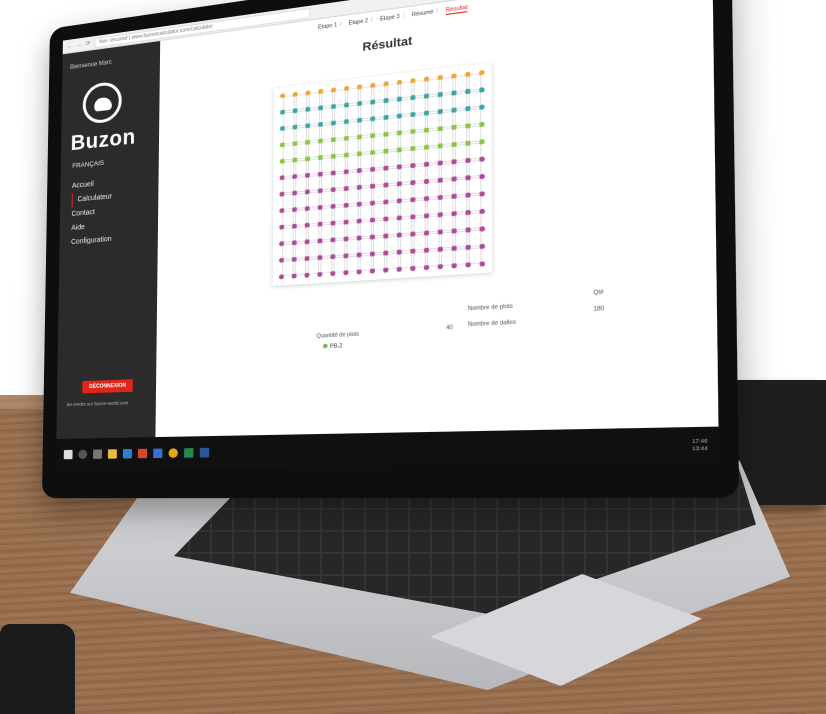 The height and width of the screenshot is (714, 826). I want to click on search-icon, so click(83, 454).